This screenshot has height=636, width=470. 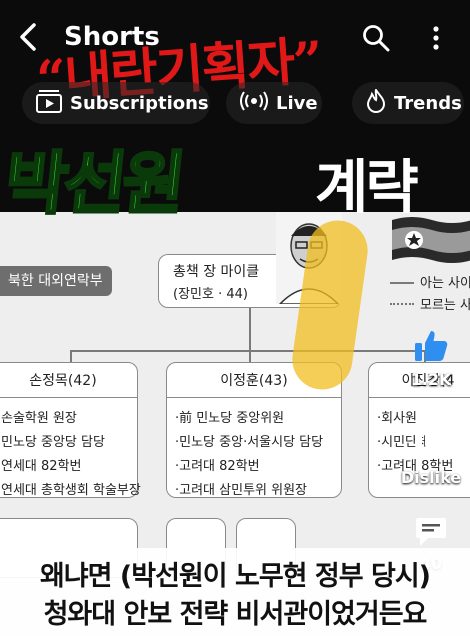 I want to click on chip-subscriptions-label: Subscriptions, so click(x=139, y=103).